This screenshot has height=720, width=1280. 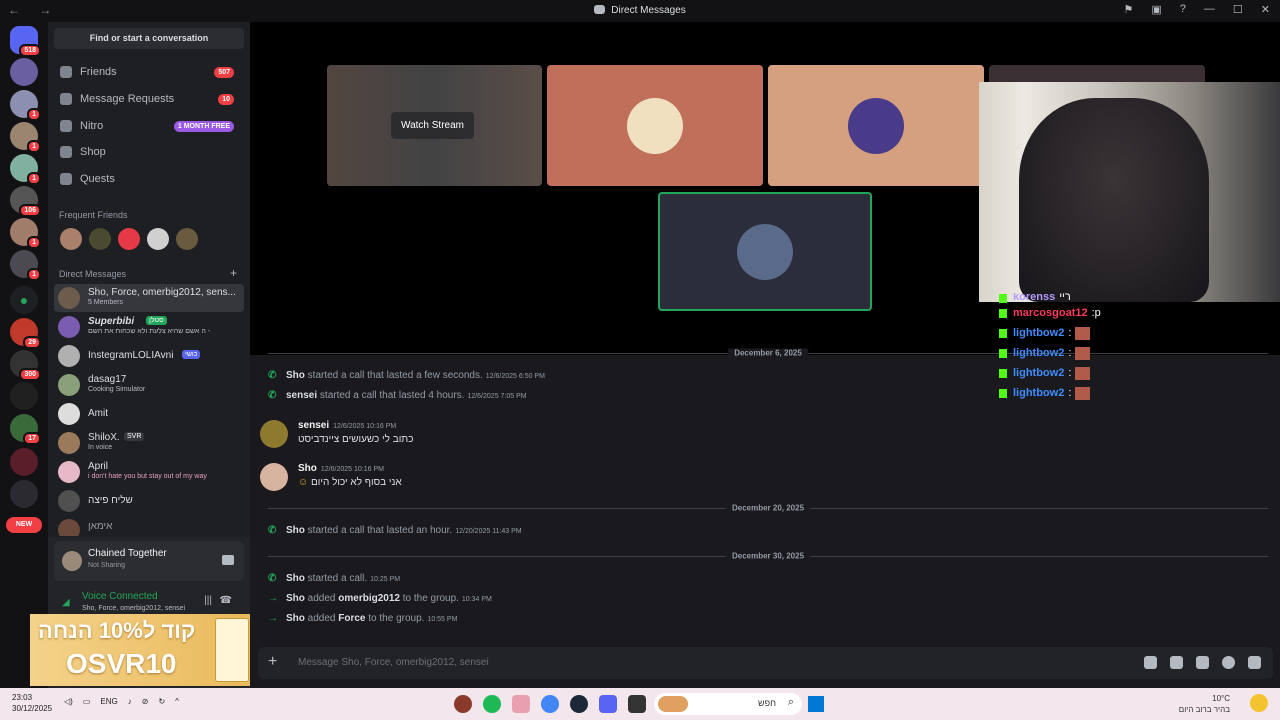 I want to click on nav-nitro: Nitro 1 MONTH FREE, so click(x=149, y=126).